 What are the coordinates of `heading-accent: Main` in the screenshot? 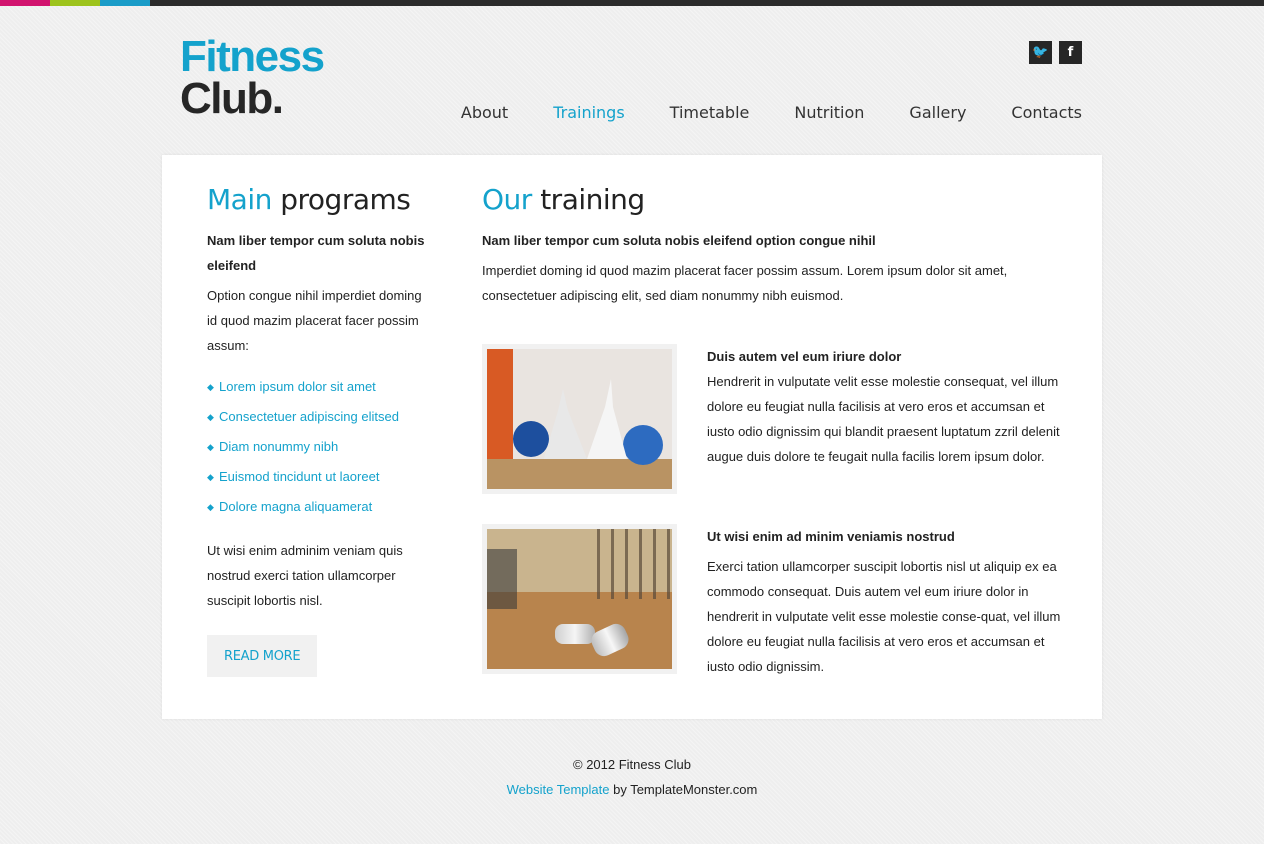 It's located at (239, 199).